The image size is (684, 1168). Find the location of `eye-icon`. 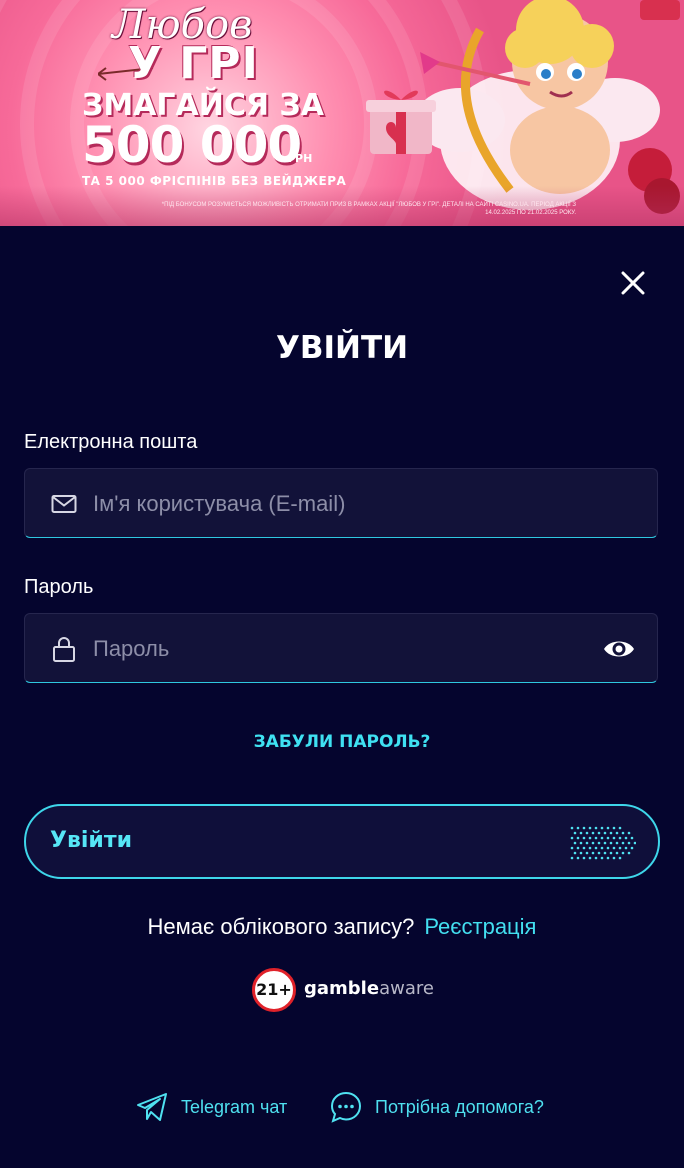

eye-icon is located at coordinates (619, 649).